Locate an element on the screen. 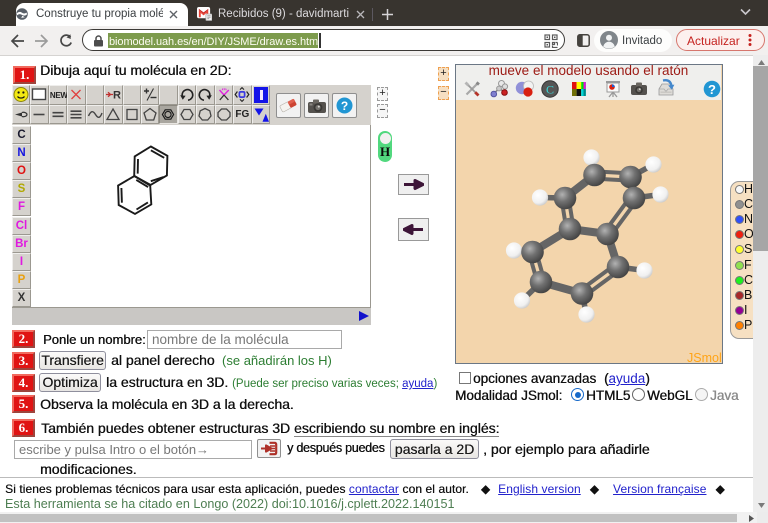 The width and height of the screenshot is (768, 523). svg-text: C is located at coordinates (550, 90).